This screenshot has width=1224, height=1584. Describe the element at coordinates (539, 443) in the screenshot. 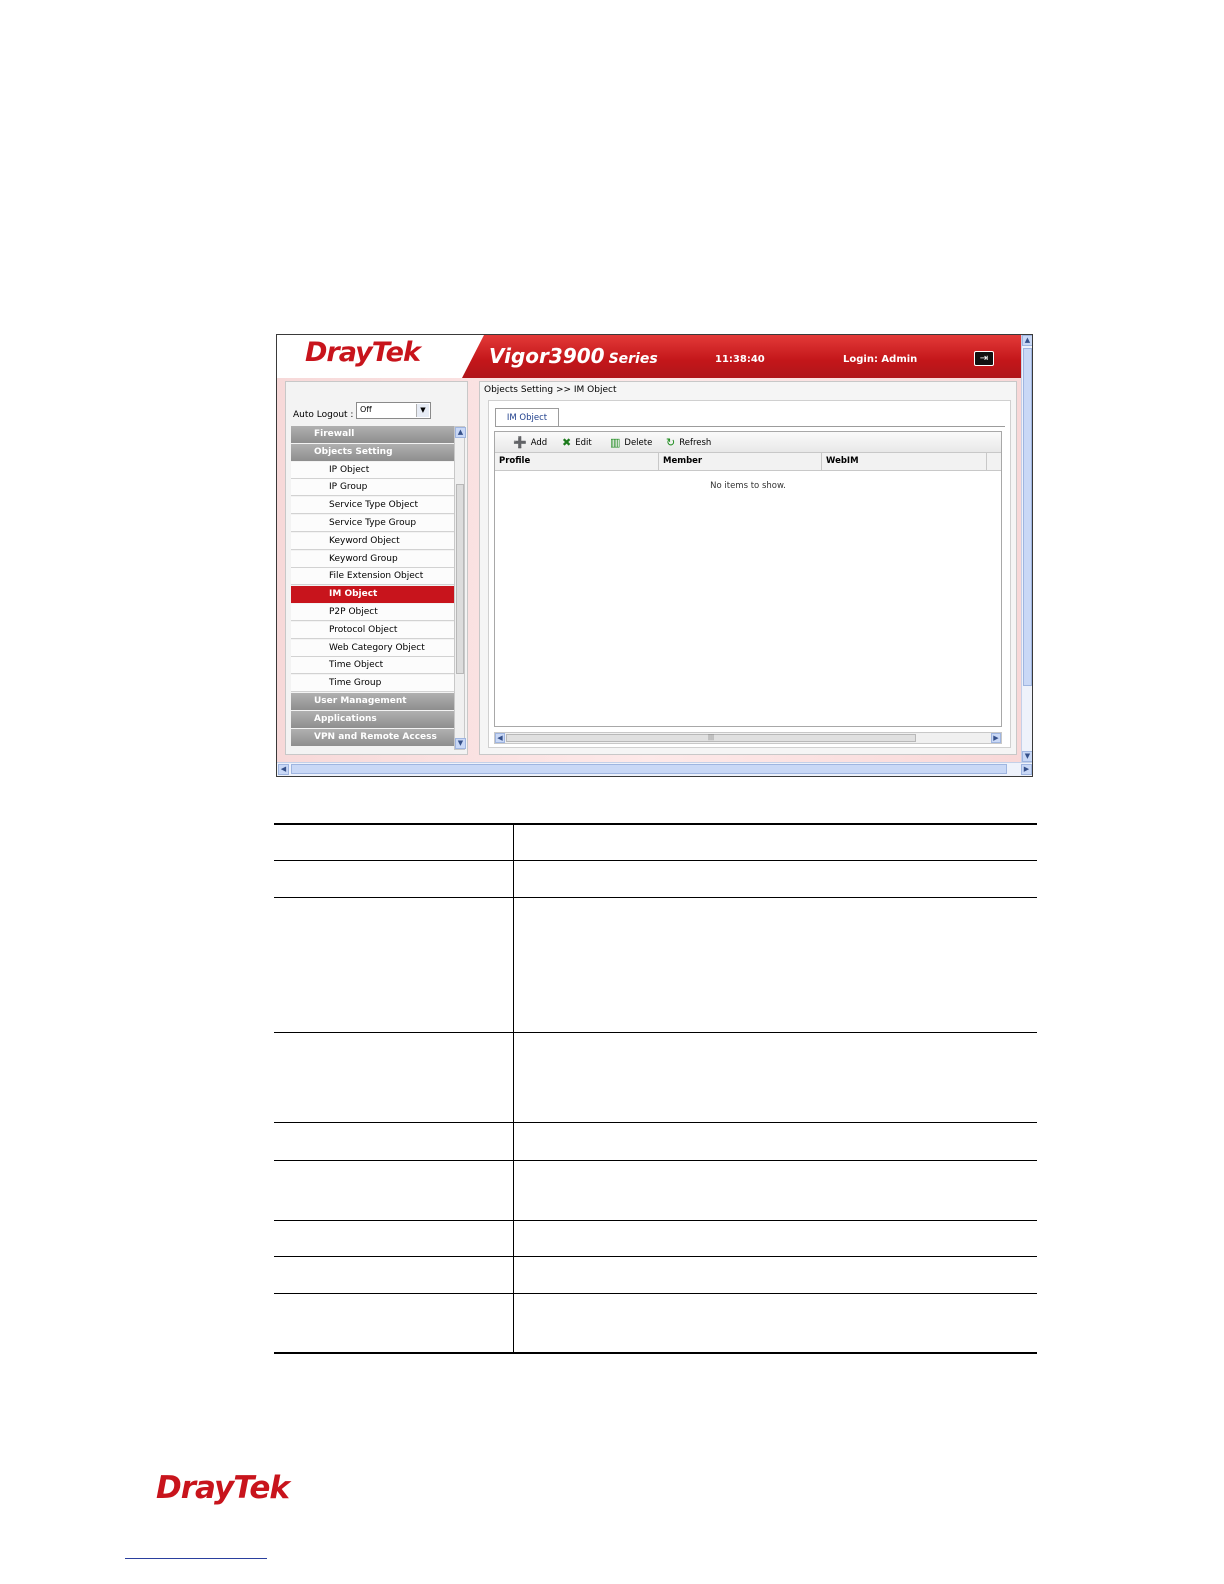

I see `add-label: Add` at that location.